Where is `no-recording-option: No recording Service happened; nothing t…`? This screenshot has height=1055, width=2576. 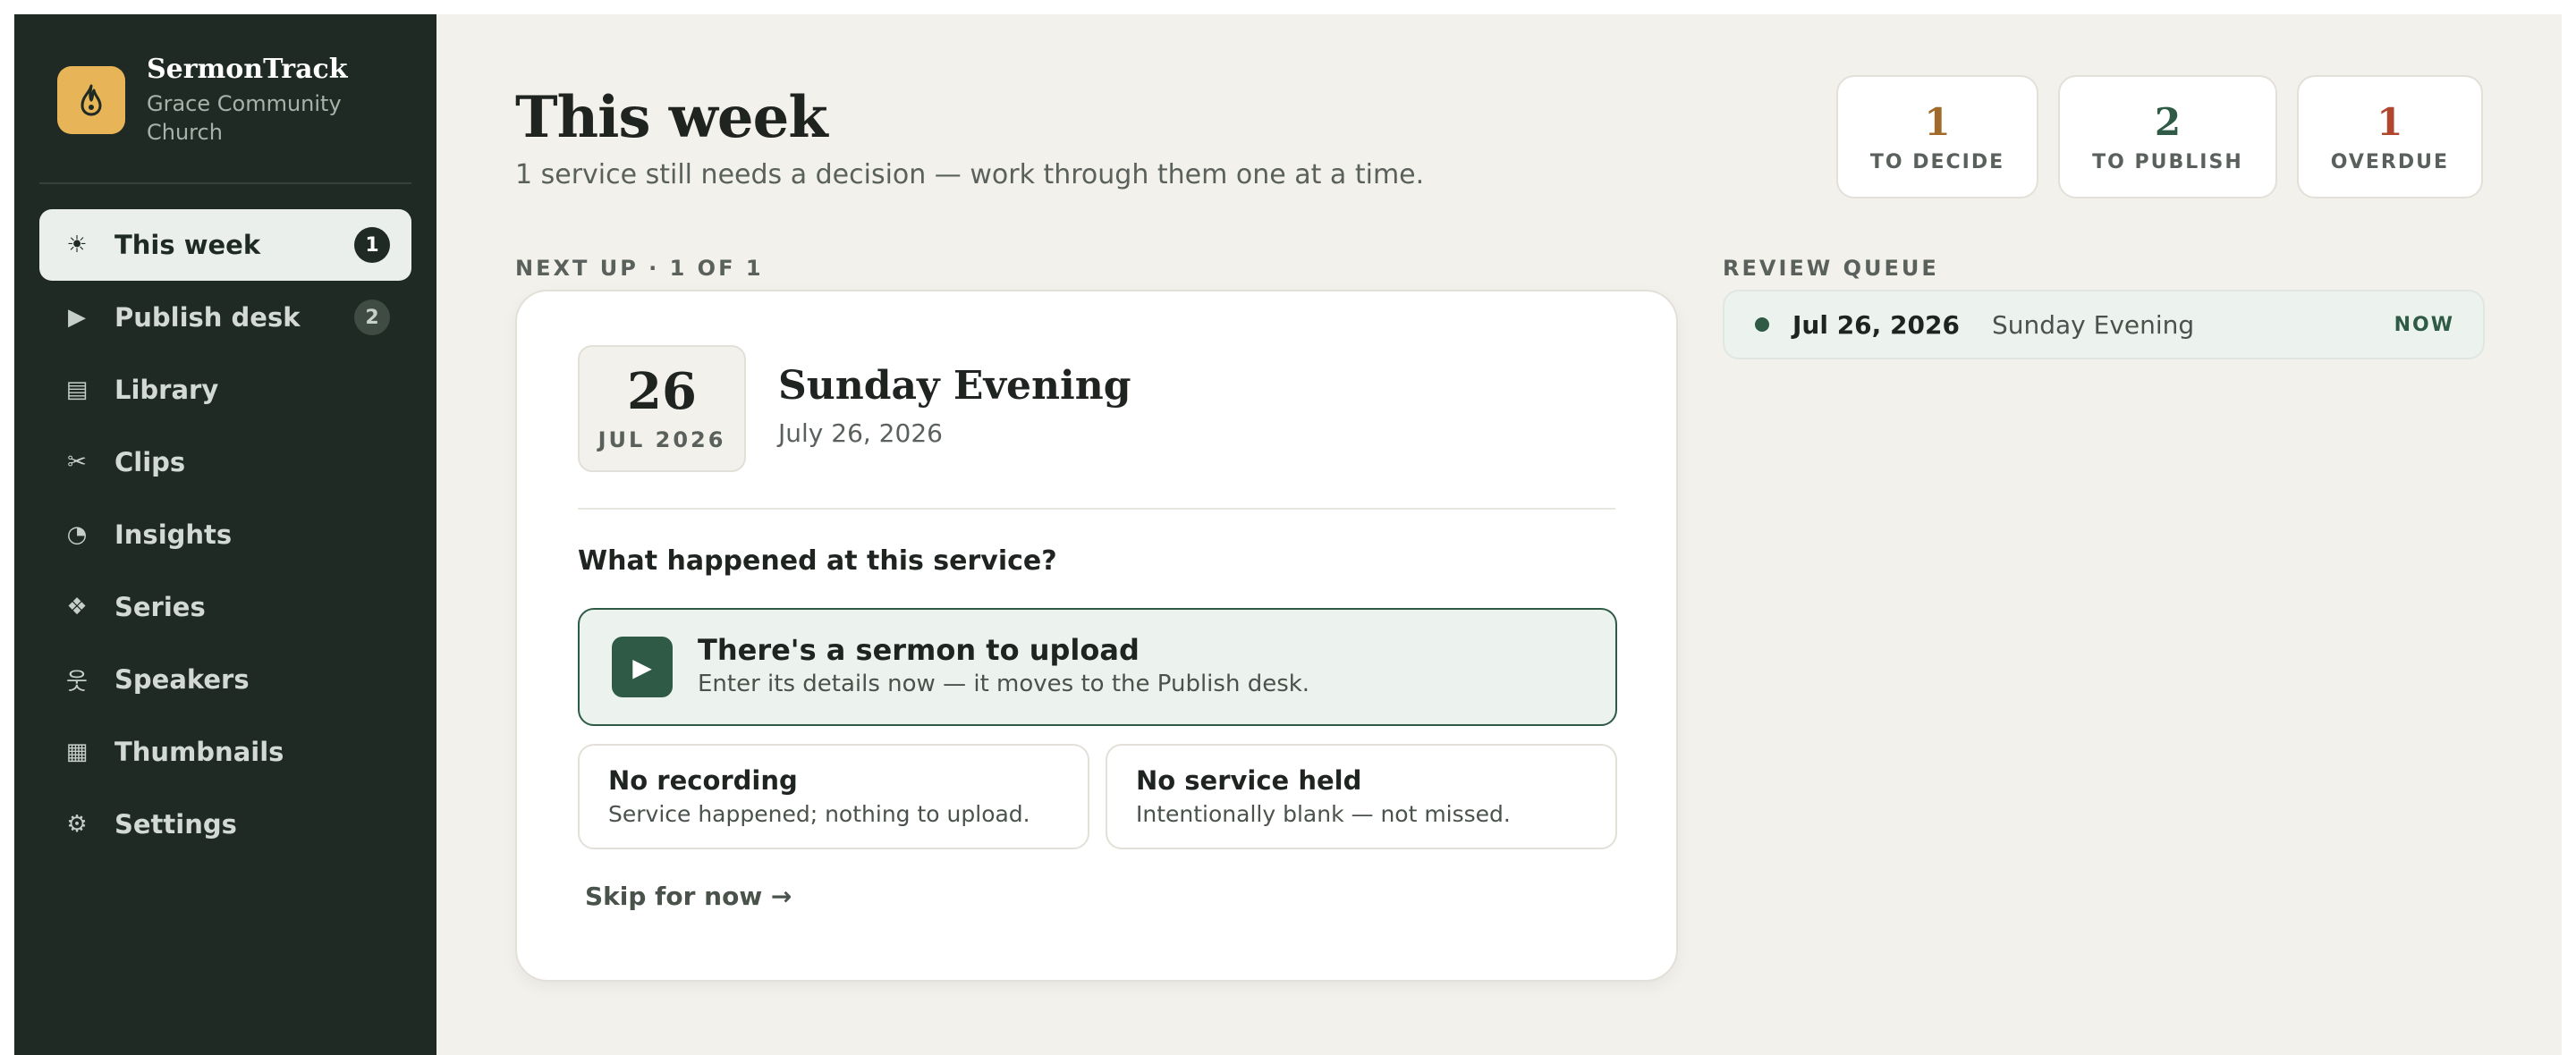
no-recording-option: No recording Service happened; nothing t… is located at coordinates (833, 796).